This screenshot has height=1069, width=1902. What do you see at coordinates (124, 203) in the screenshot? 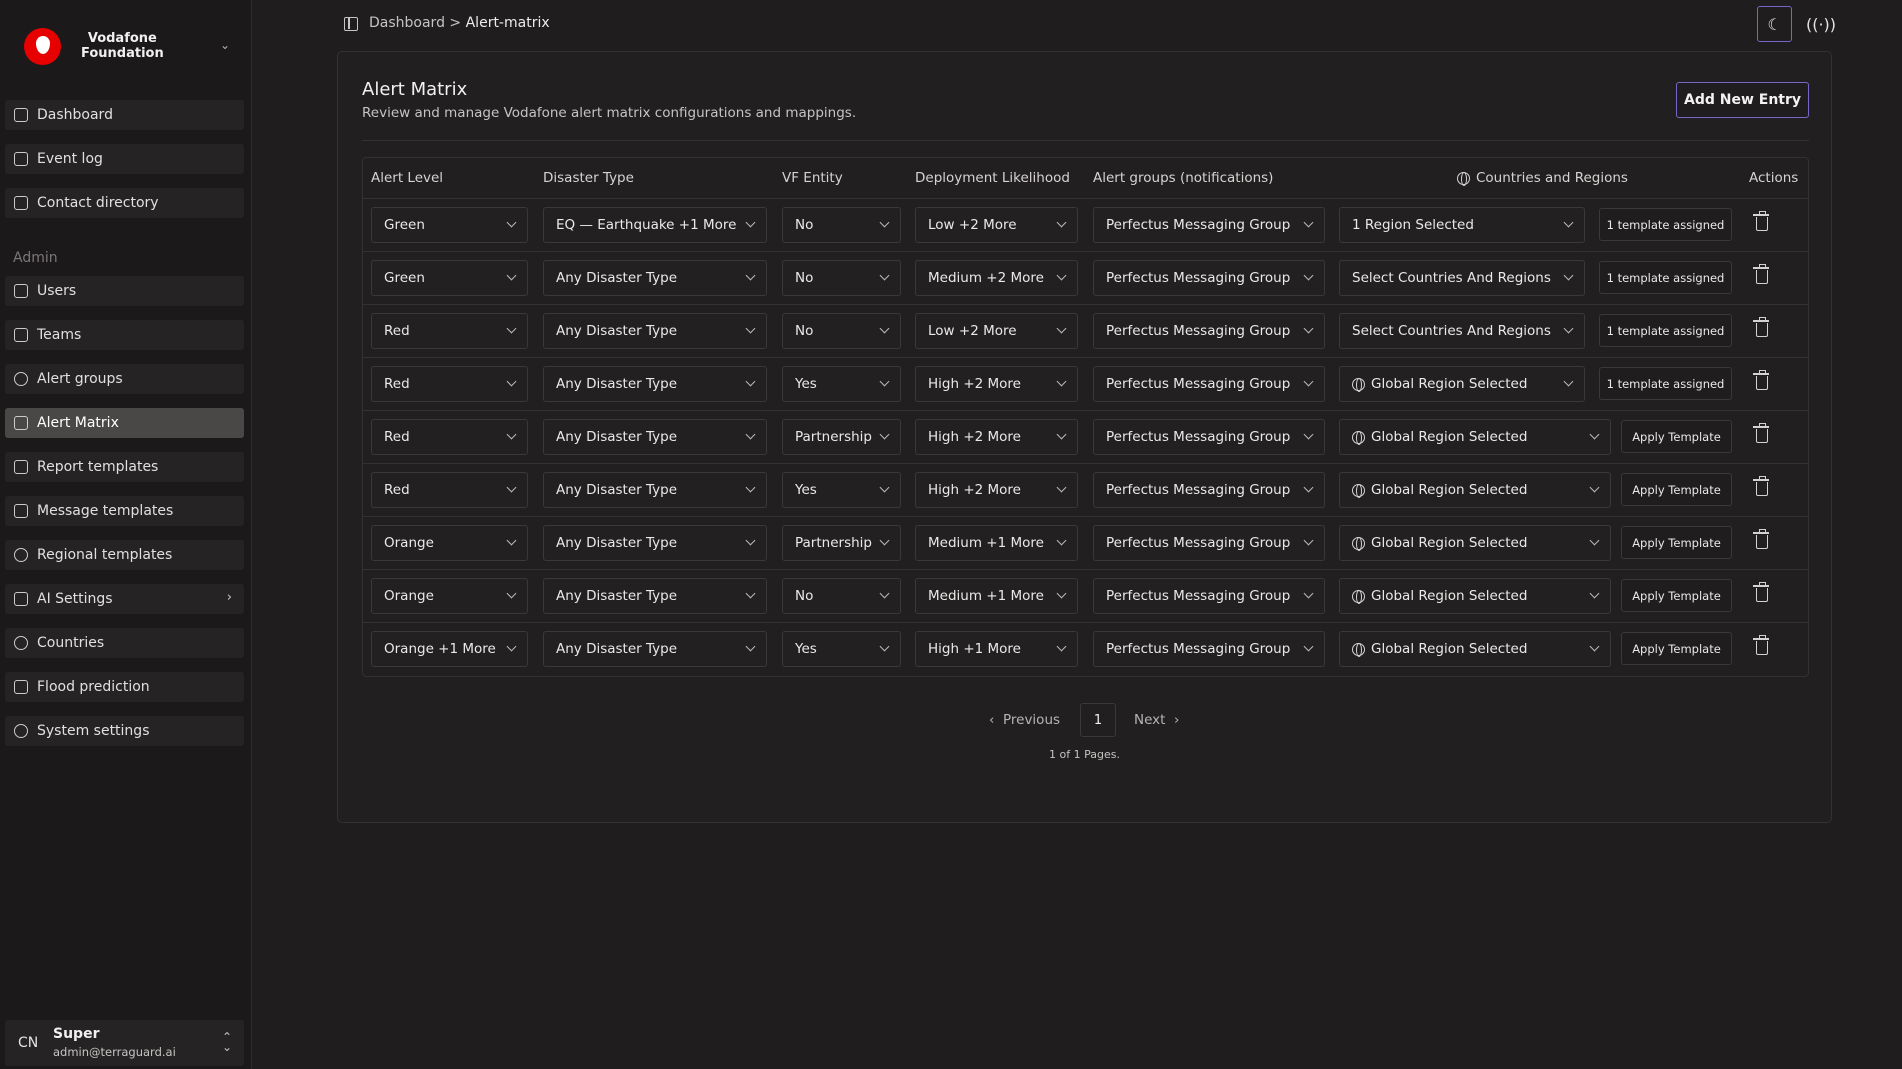
I see `sidebar-item-contact-directory: Contact directory` at bounding box center [124, 203].